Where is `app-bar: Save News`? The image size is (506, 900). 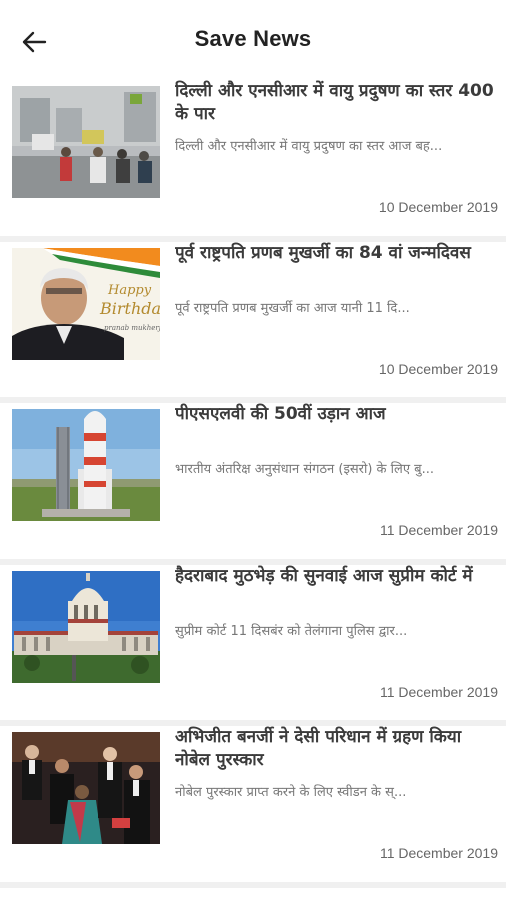 app-bar: Save News is located at coordinates (253, 40).